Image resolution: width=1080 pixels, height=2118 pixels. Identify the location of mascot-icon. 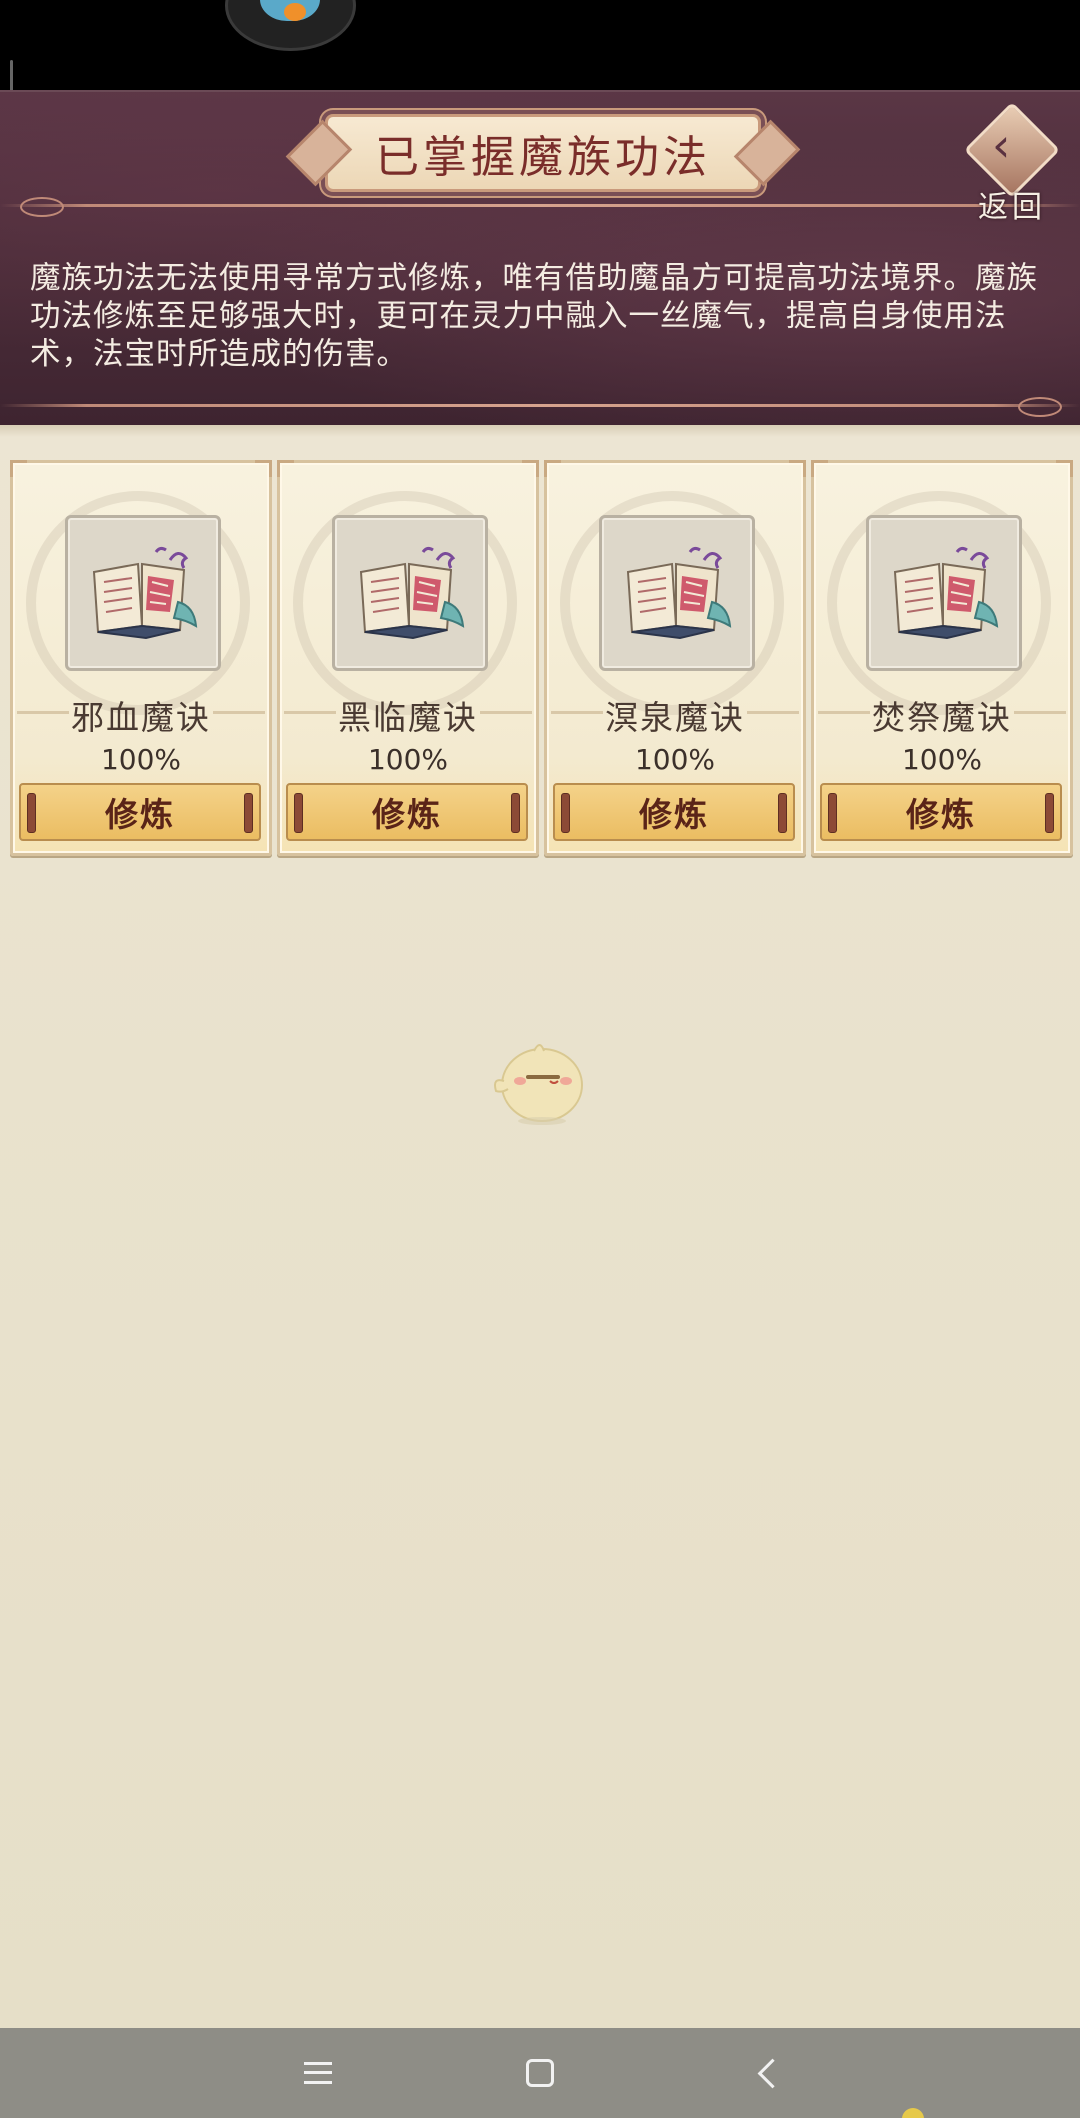
(538, 1084).